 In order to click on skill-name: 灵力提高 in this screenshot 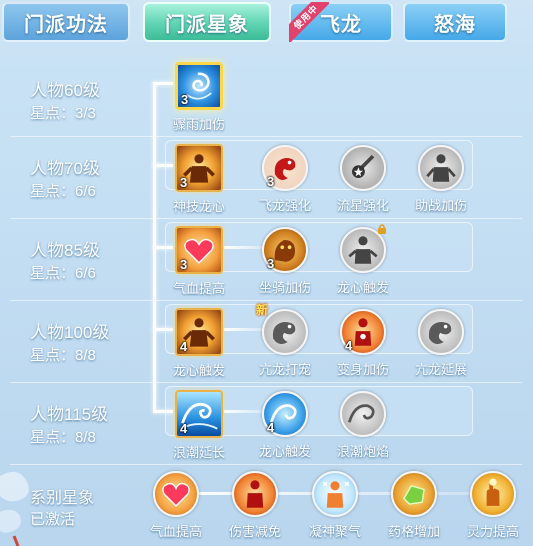, I will do `click(492, 531)`.